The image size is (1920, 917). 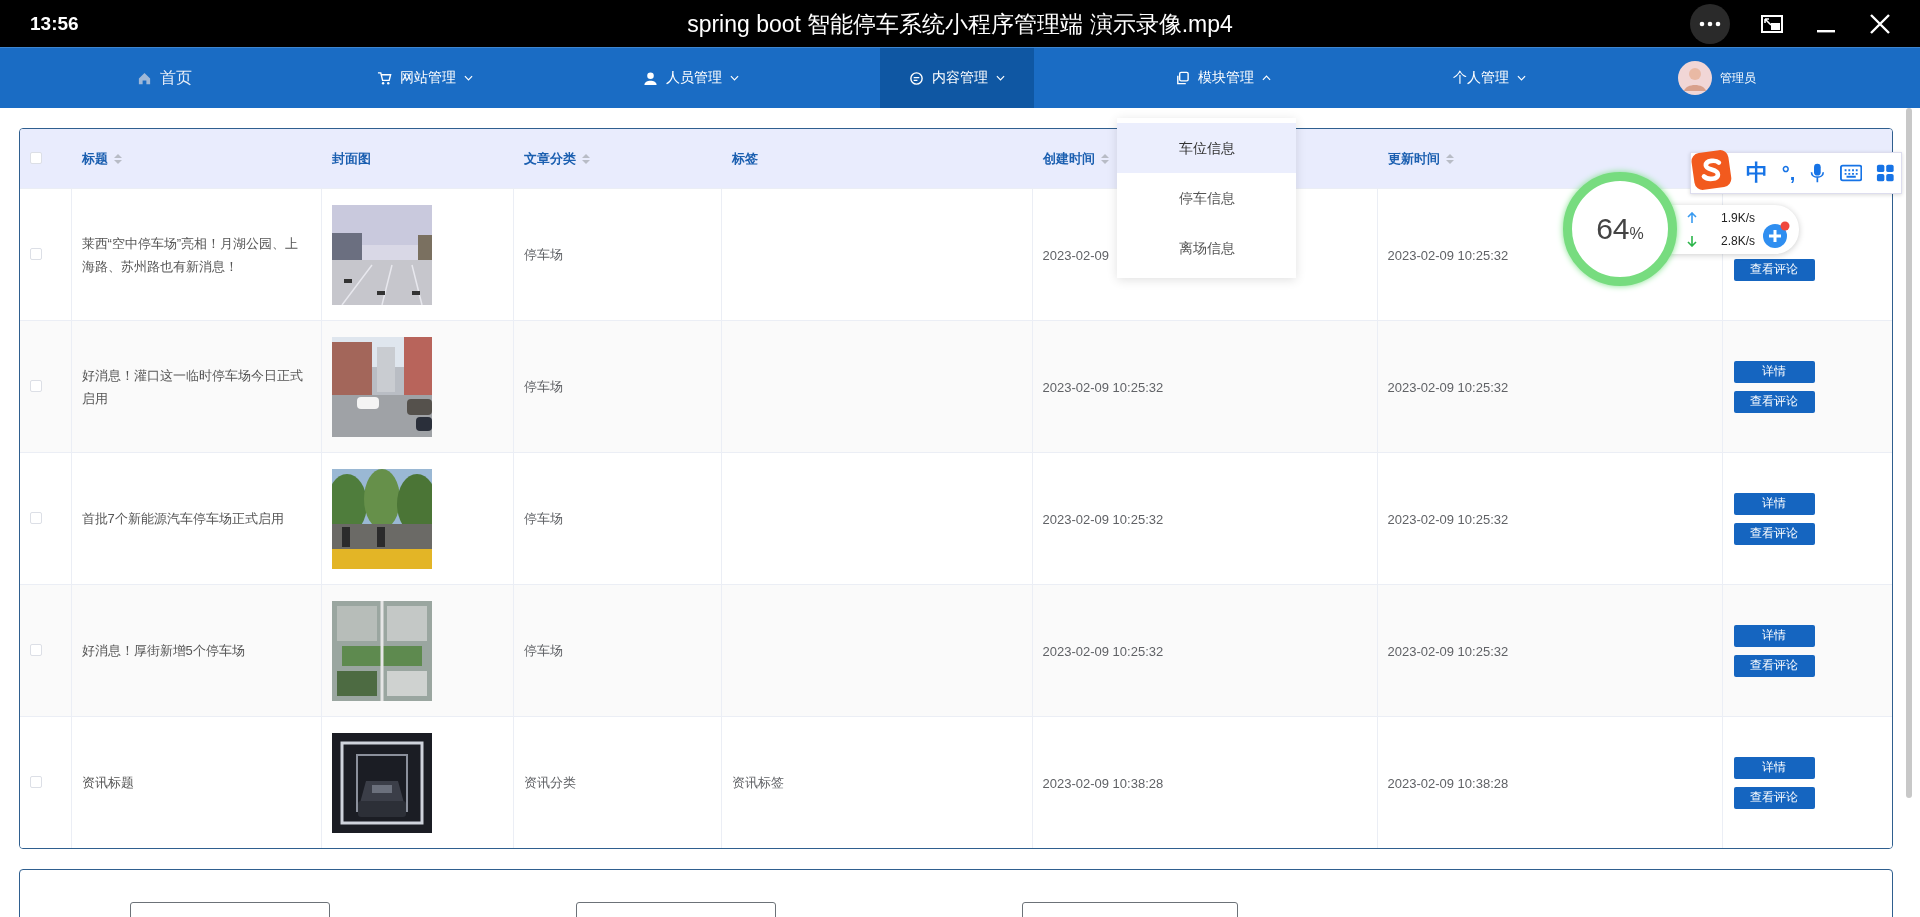 What do you see at coordinates (1788, 173) in the screenshot?
I see `punctuation-toggle: °,` at bounding box center [1788, 173].